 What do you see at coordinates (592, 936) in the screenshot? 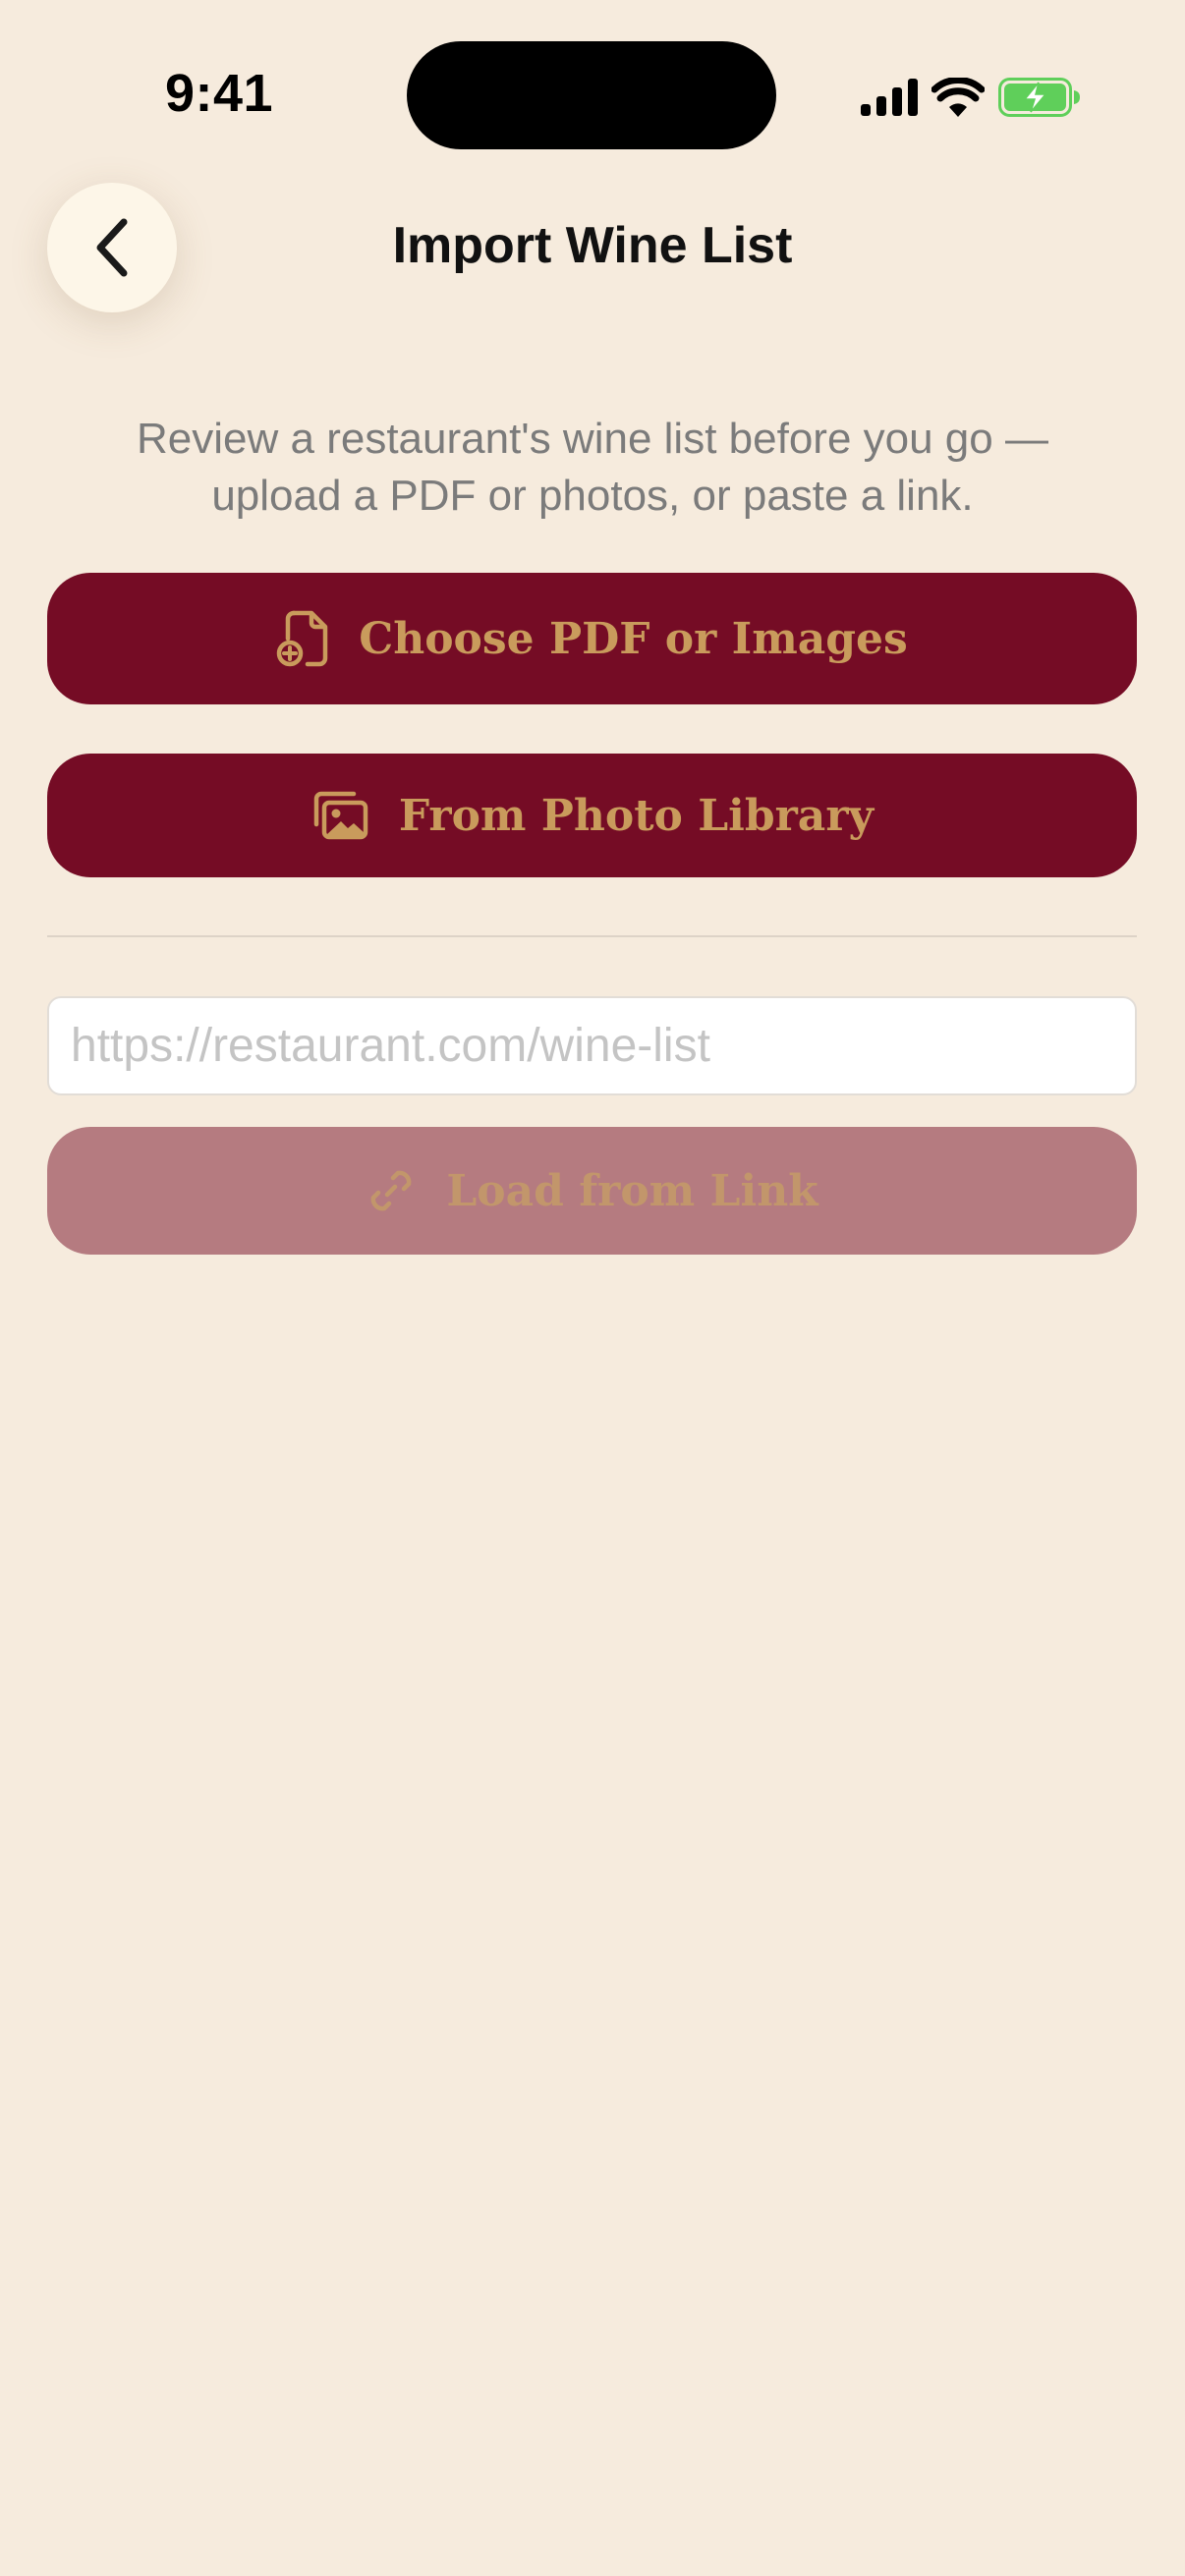
I see `section-divider` at bounding box center [592, 936].